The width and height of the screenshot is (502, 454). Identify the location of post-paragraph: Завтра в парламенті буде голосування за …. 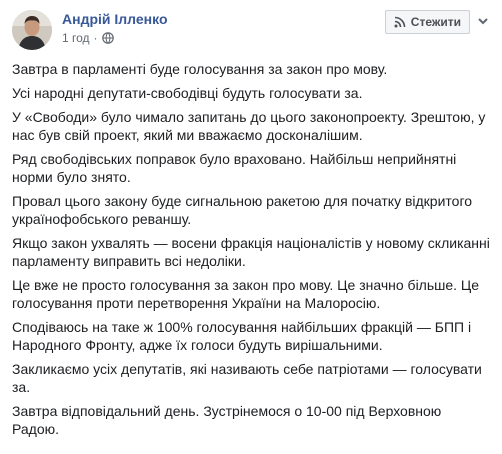
(200, 69).